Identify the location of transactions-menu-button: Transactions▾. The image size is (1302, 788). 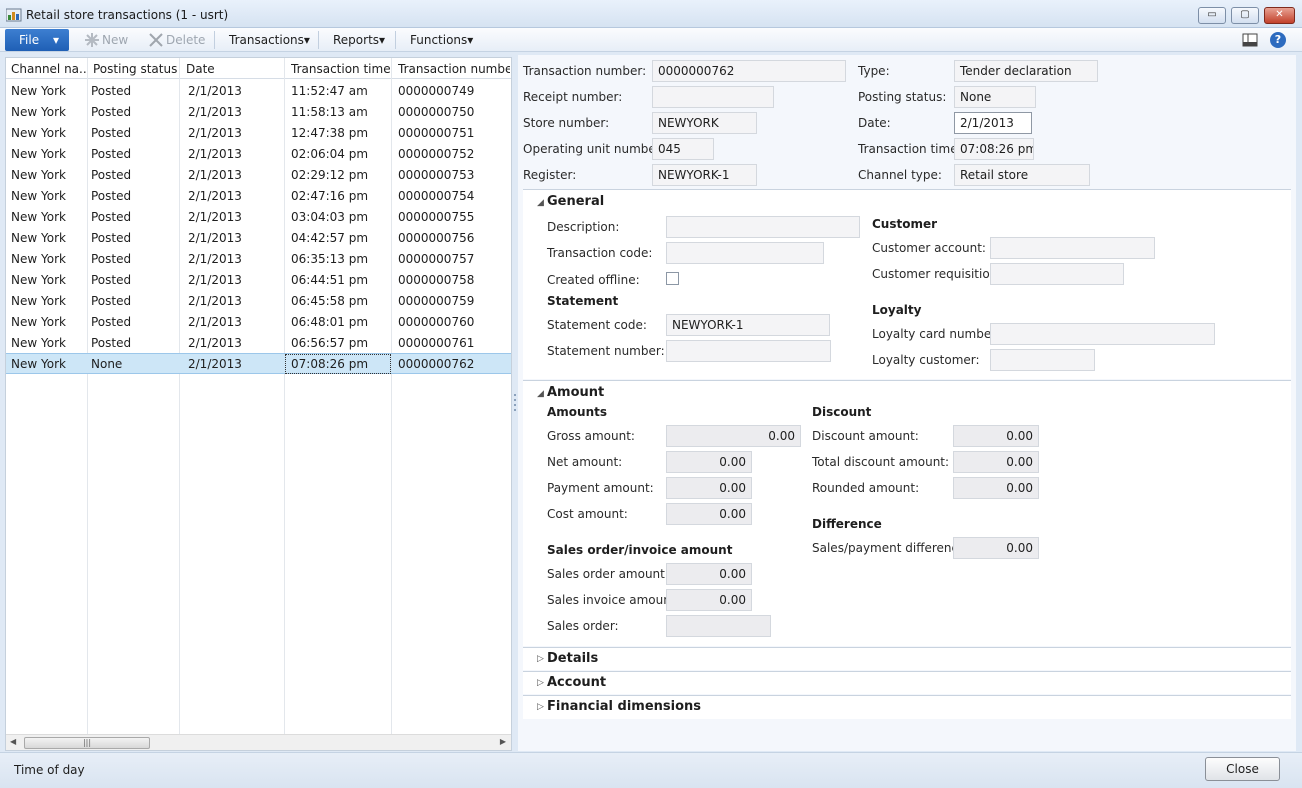
(269, 40).